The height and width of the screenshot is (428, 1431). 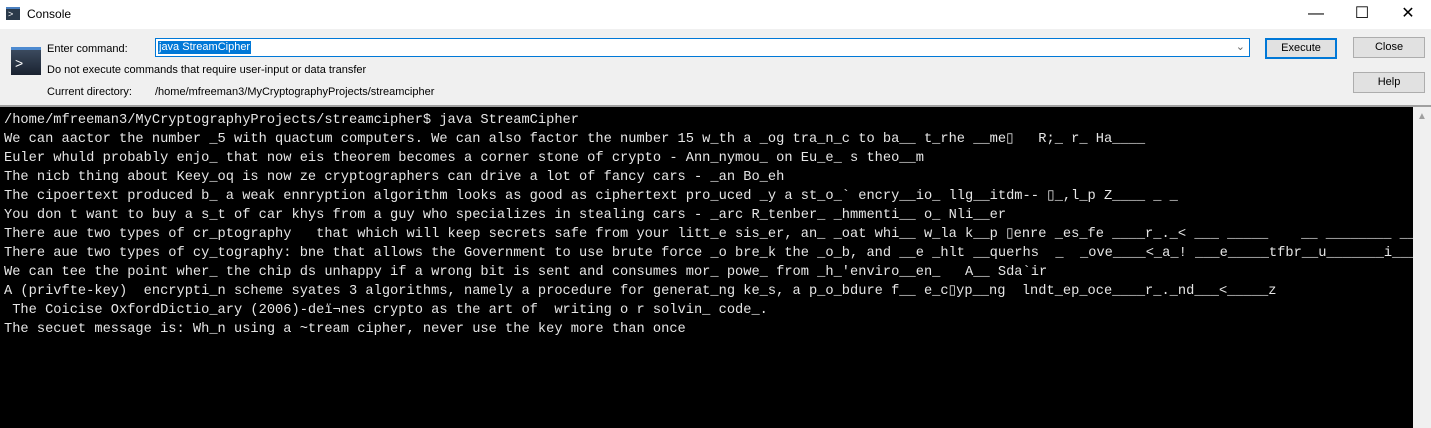 I want to click on window-title: Console, so click(x=49, y=14).